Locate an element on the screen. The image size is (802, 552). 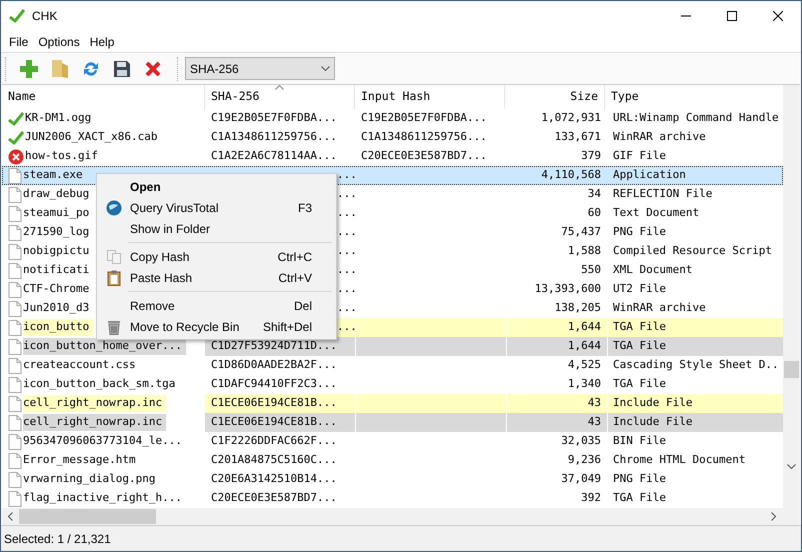
table-cell-text: WinRAR archive is located at coordinates (659, 308).